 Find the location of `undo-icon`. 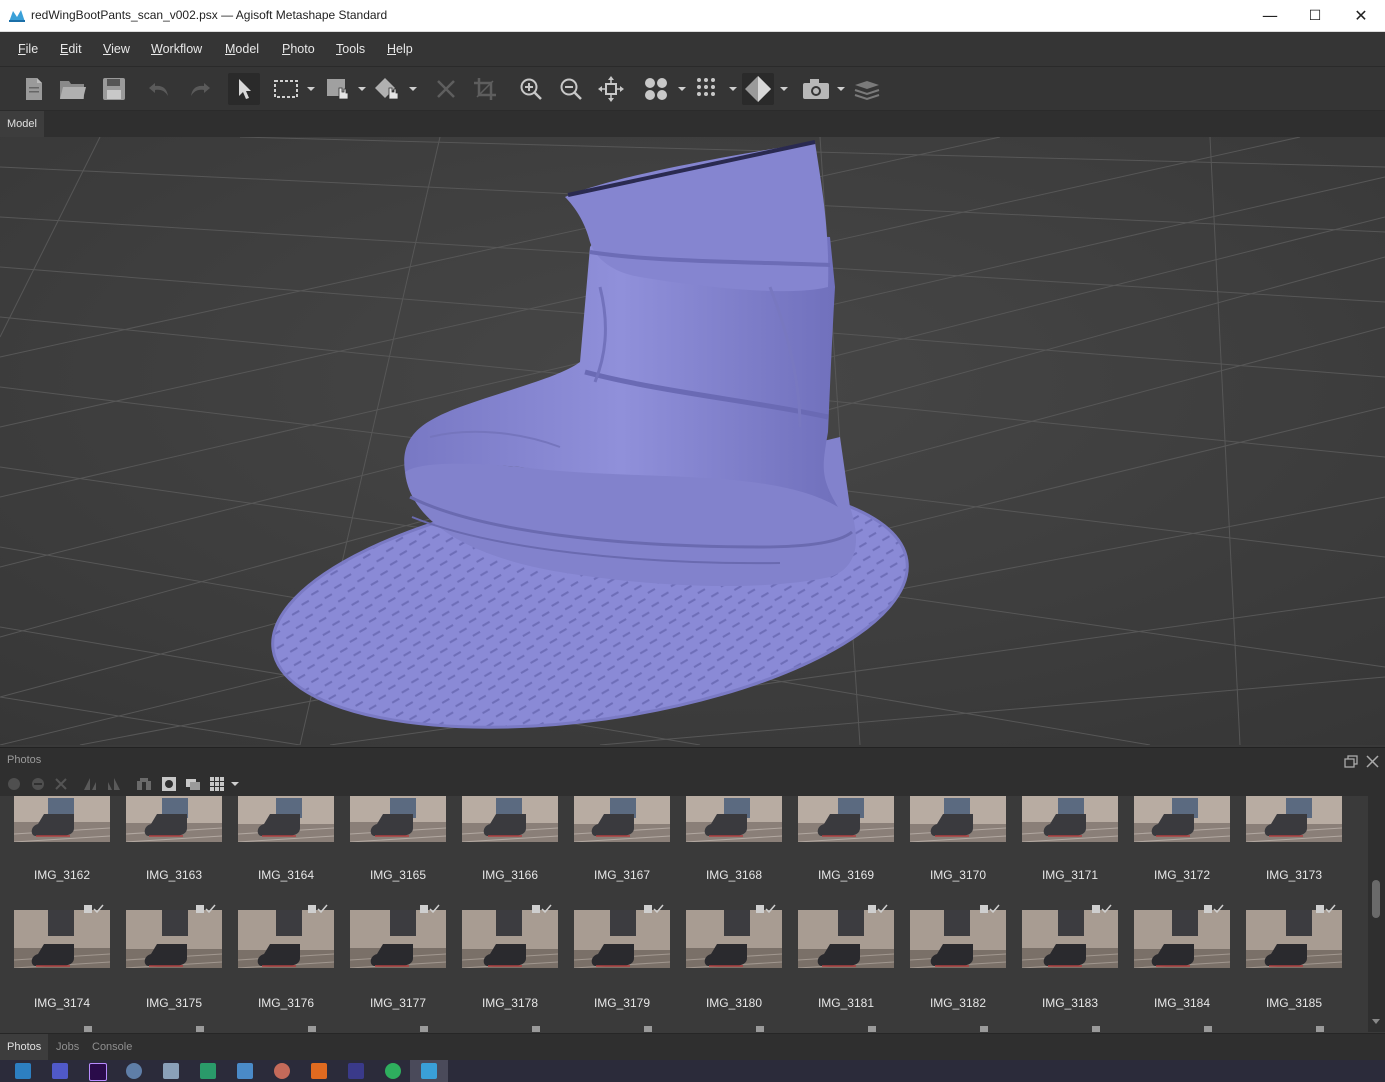

undo-icon is located at coordinates (159, 89).